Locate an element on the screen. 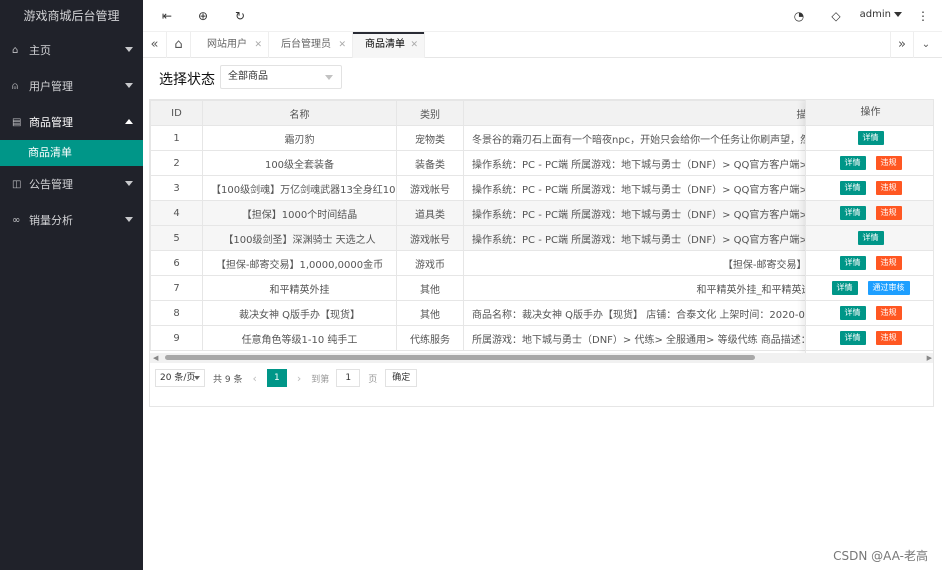 Image resolution: width=942 pixels, height=570 pixels. globe-icon: ⊕ is located at coordinates (203, 16).